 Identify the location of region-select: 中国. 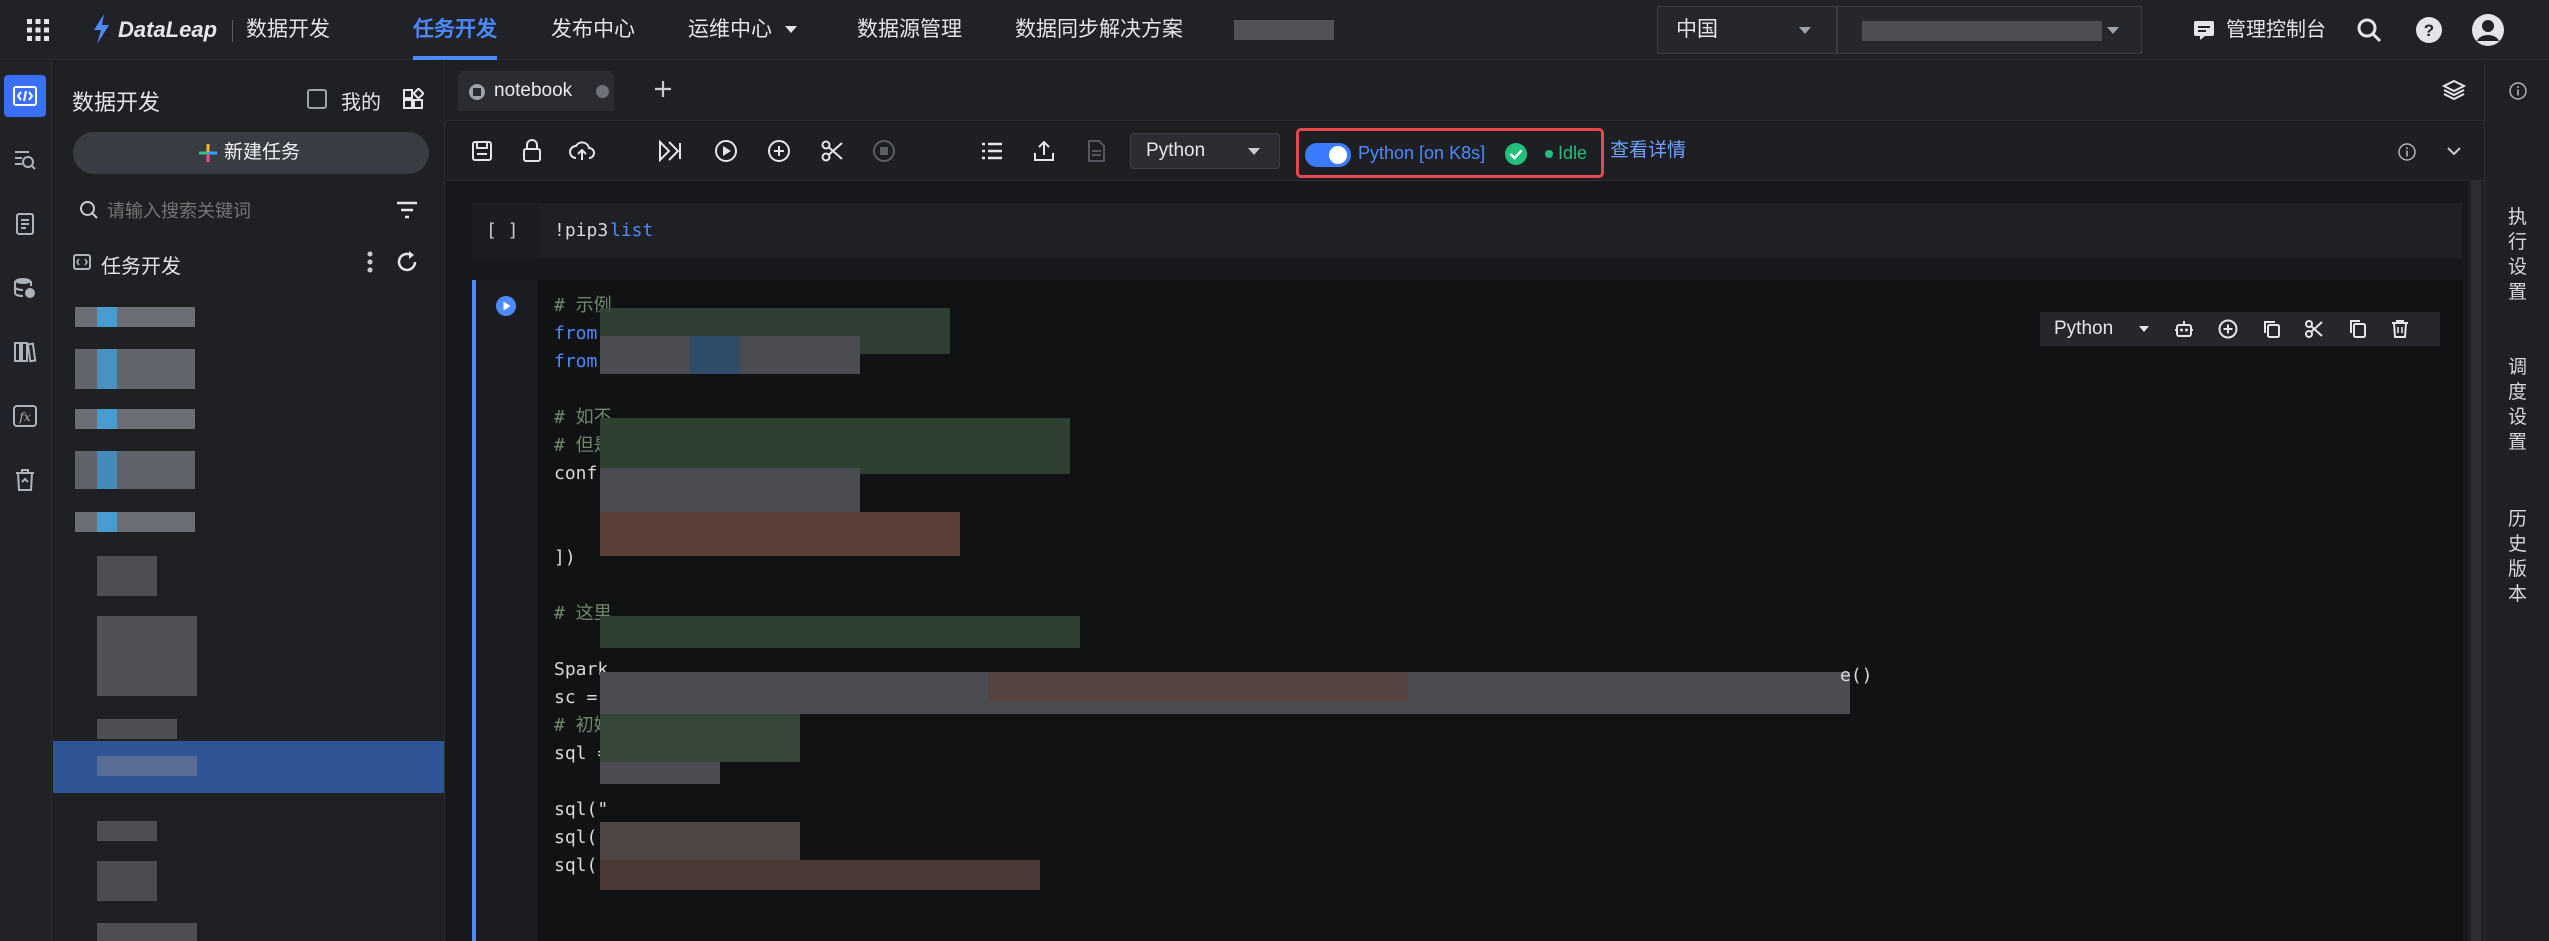
(1747, 30).